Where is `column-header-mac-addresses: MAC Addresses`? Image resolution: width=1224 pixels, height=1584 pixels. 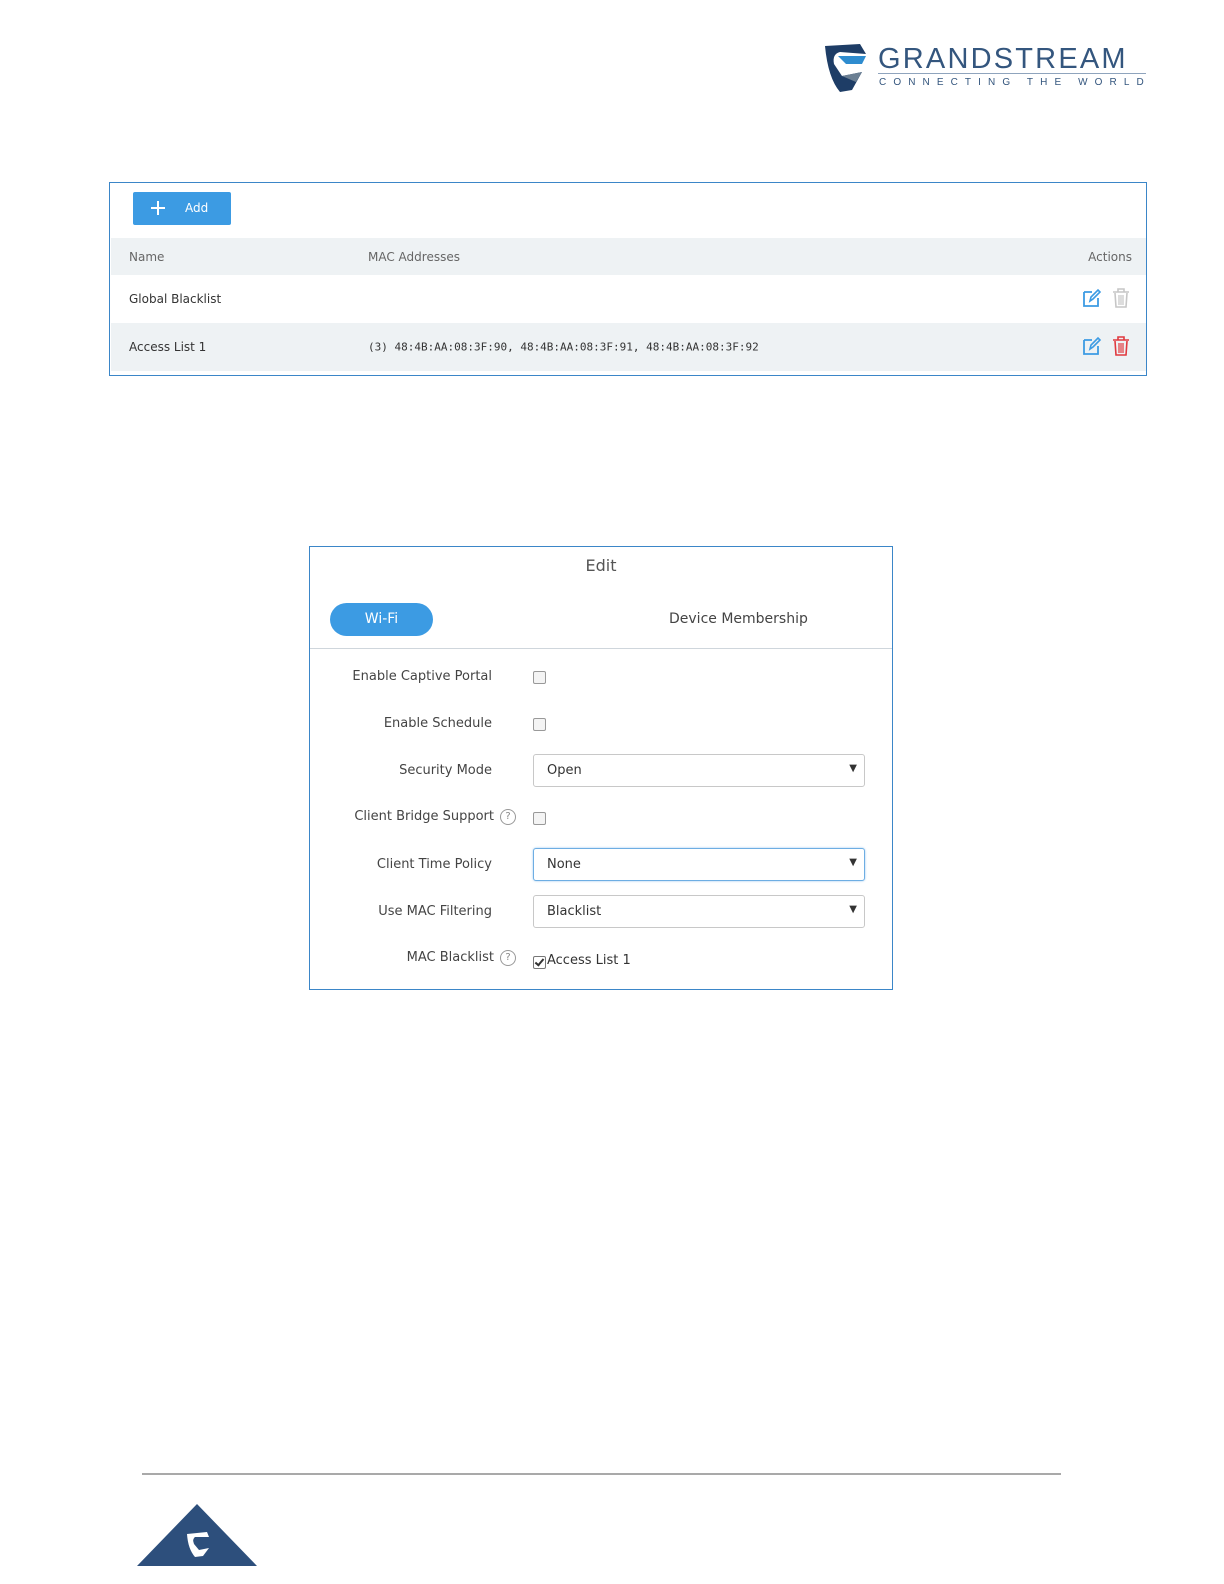 column-header-mac-addresses: MAC Addresses is located at coordinates (414, 256).